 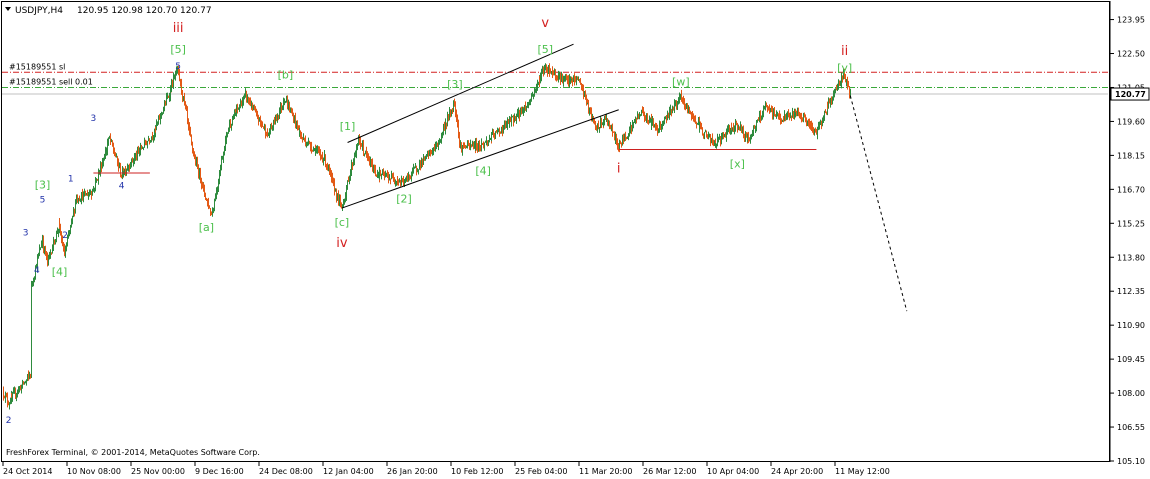 What do you see at coordinates (1131, 155) in the screenshot?
I see `price-tick-label: 118.15` at bounding box center [1131, 155].